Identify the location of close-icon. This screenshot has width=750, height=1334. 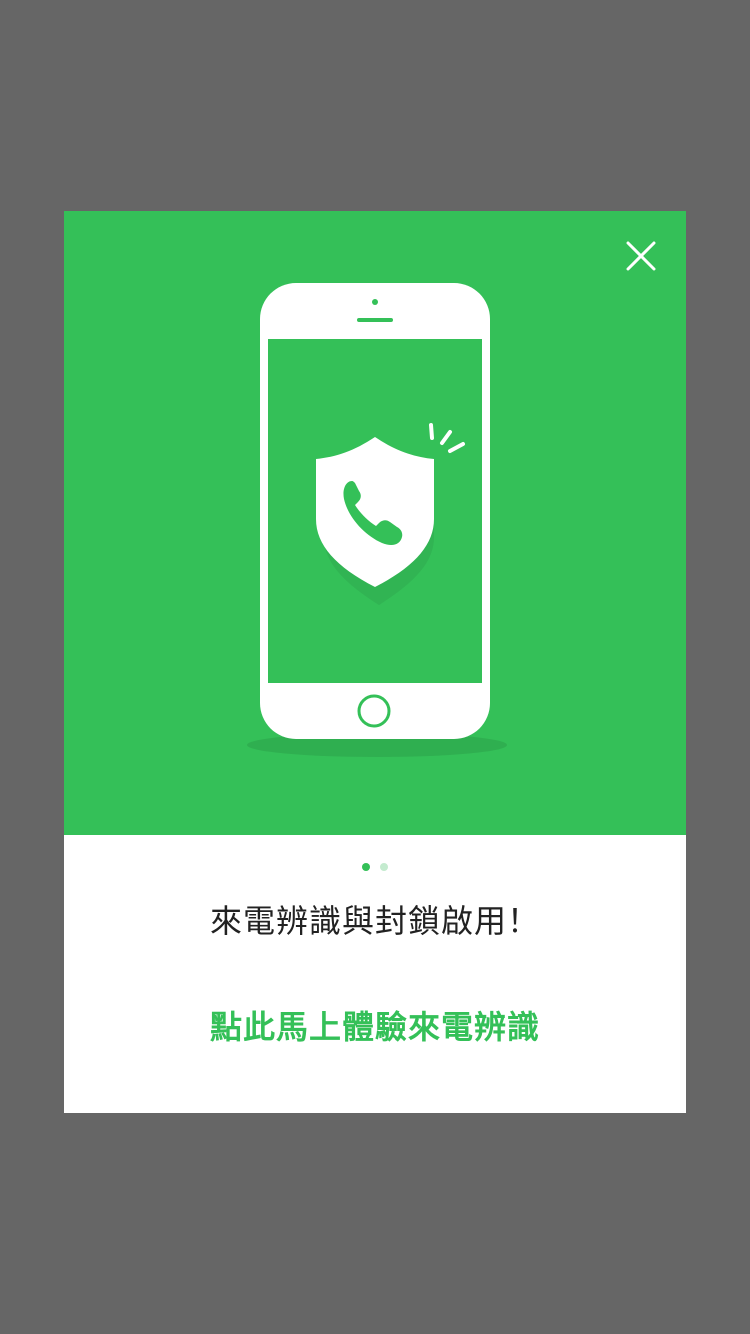
(641, 256).